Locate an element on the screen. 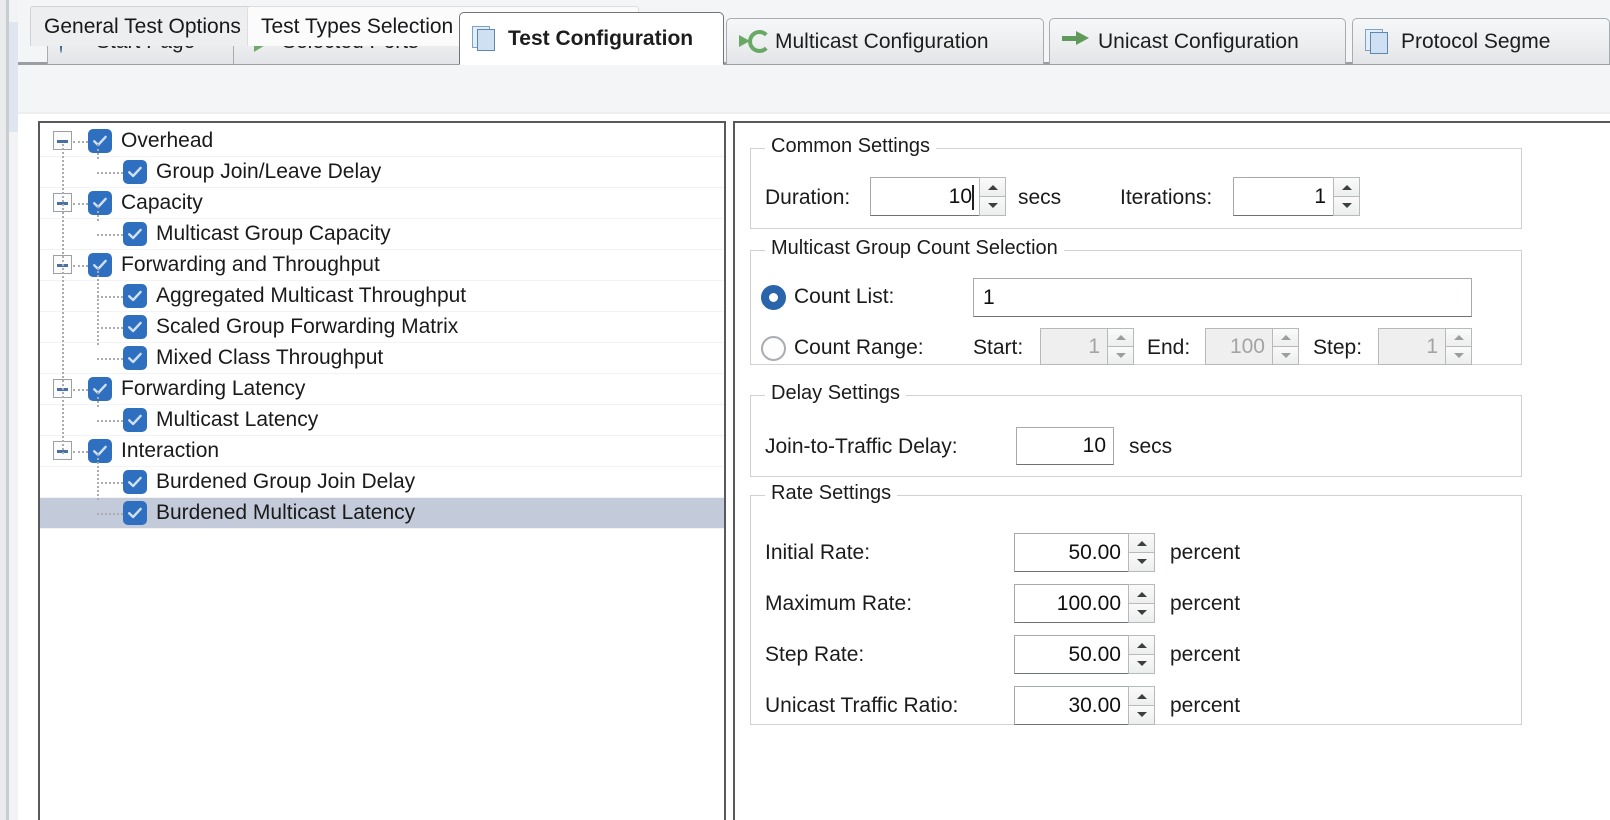  rate-row-input: 100.00 is located at coordinates (1084, 603).